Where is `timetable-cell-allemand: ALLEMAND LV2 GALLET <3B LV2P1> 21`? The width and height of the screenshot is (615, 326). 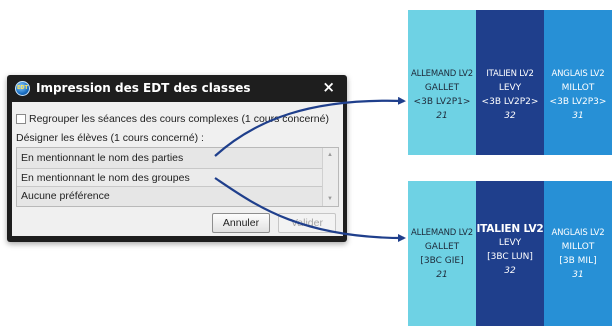 timetable-cell-allemand: ALLEMAND LV2 GALLET <3B LV2P1> 21 is located at coordinates (442, 82).